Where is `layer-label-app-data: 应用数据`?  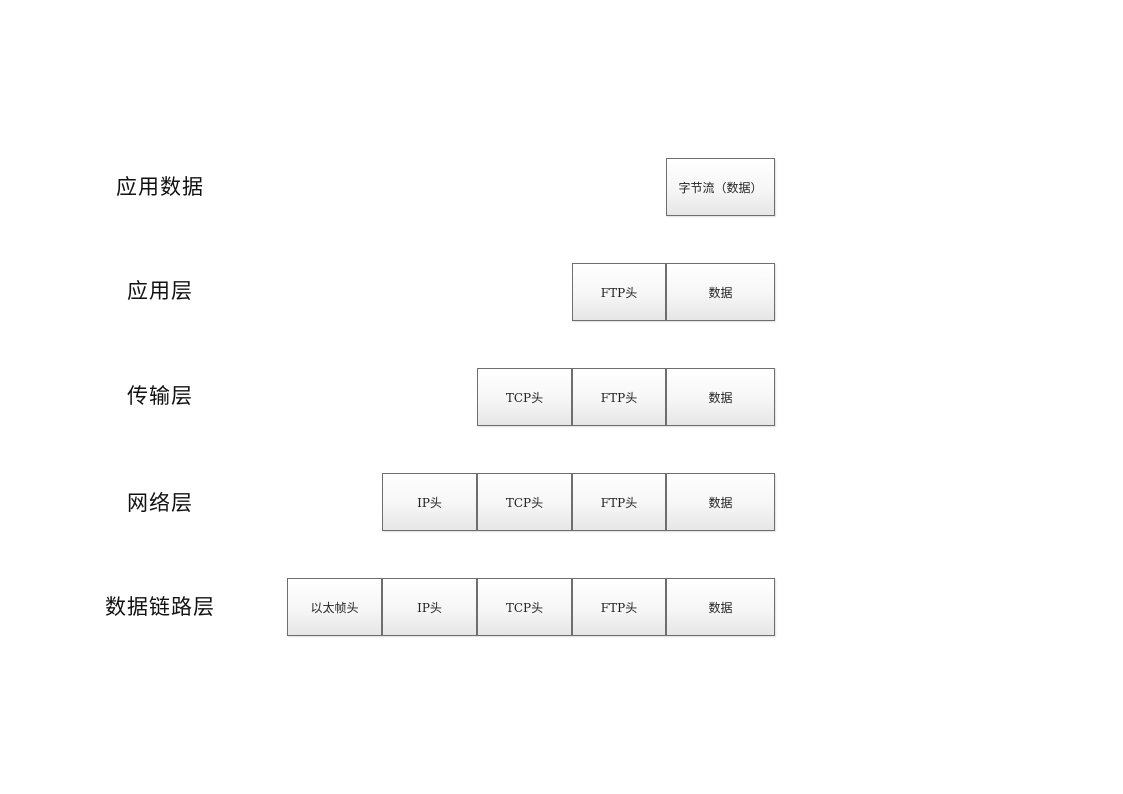
layer-label-app-data: 应用数据 is located at coordinates (160, 187).